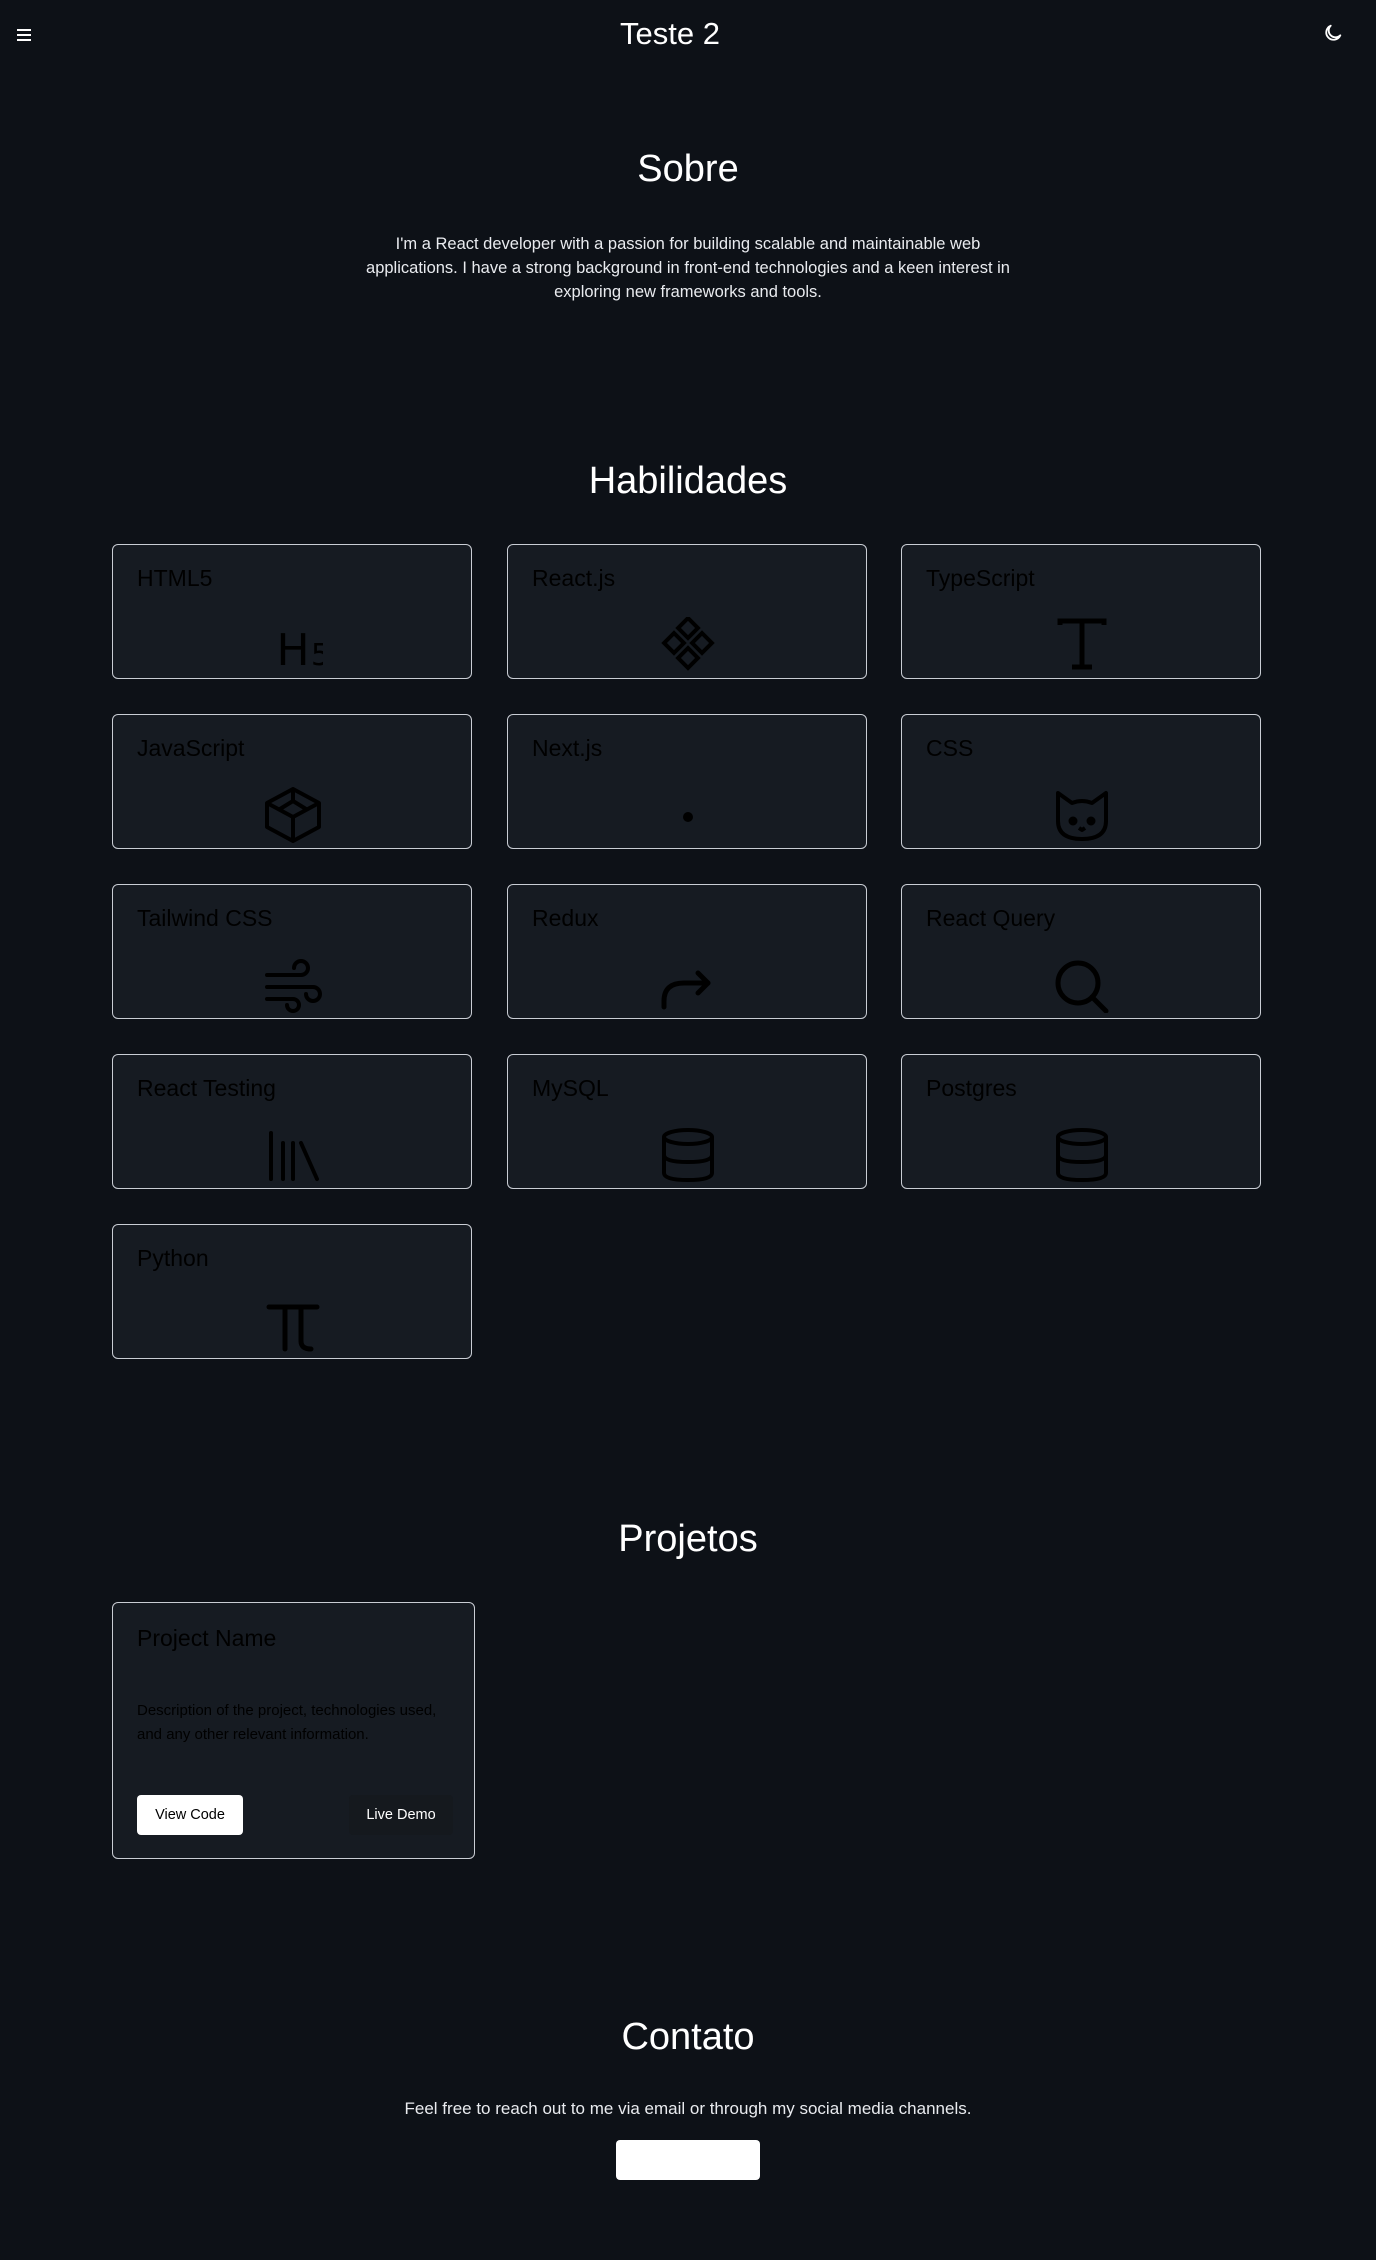 The image size is (1376, 2260). I want to click on skill-label: CSS, so click(950, 748).